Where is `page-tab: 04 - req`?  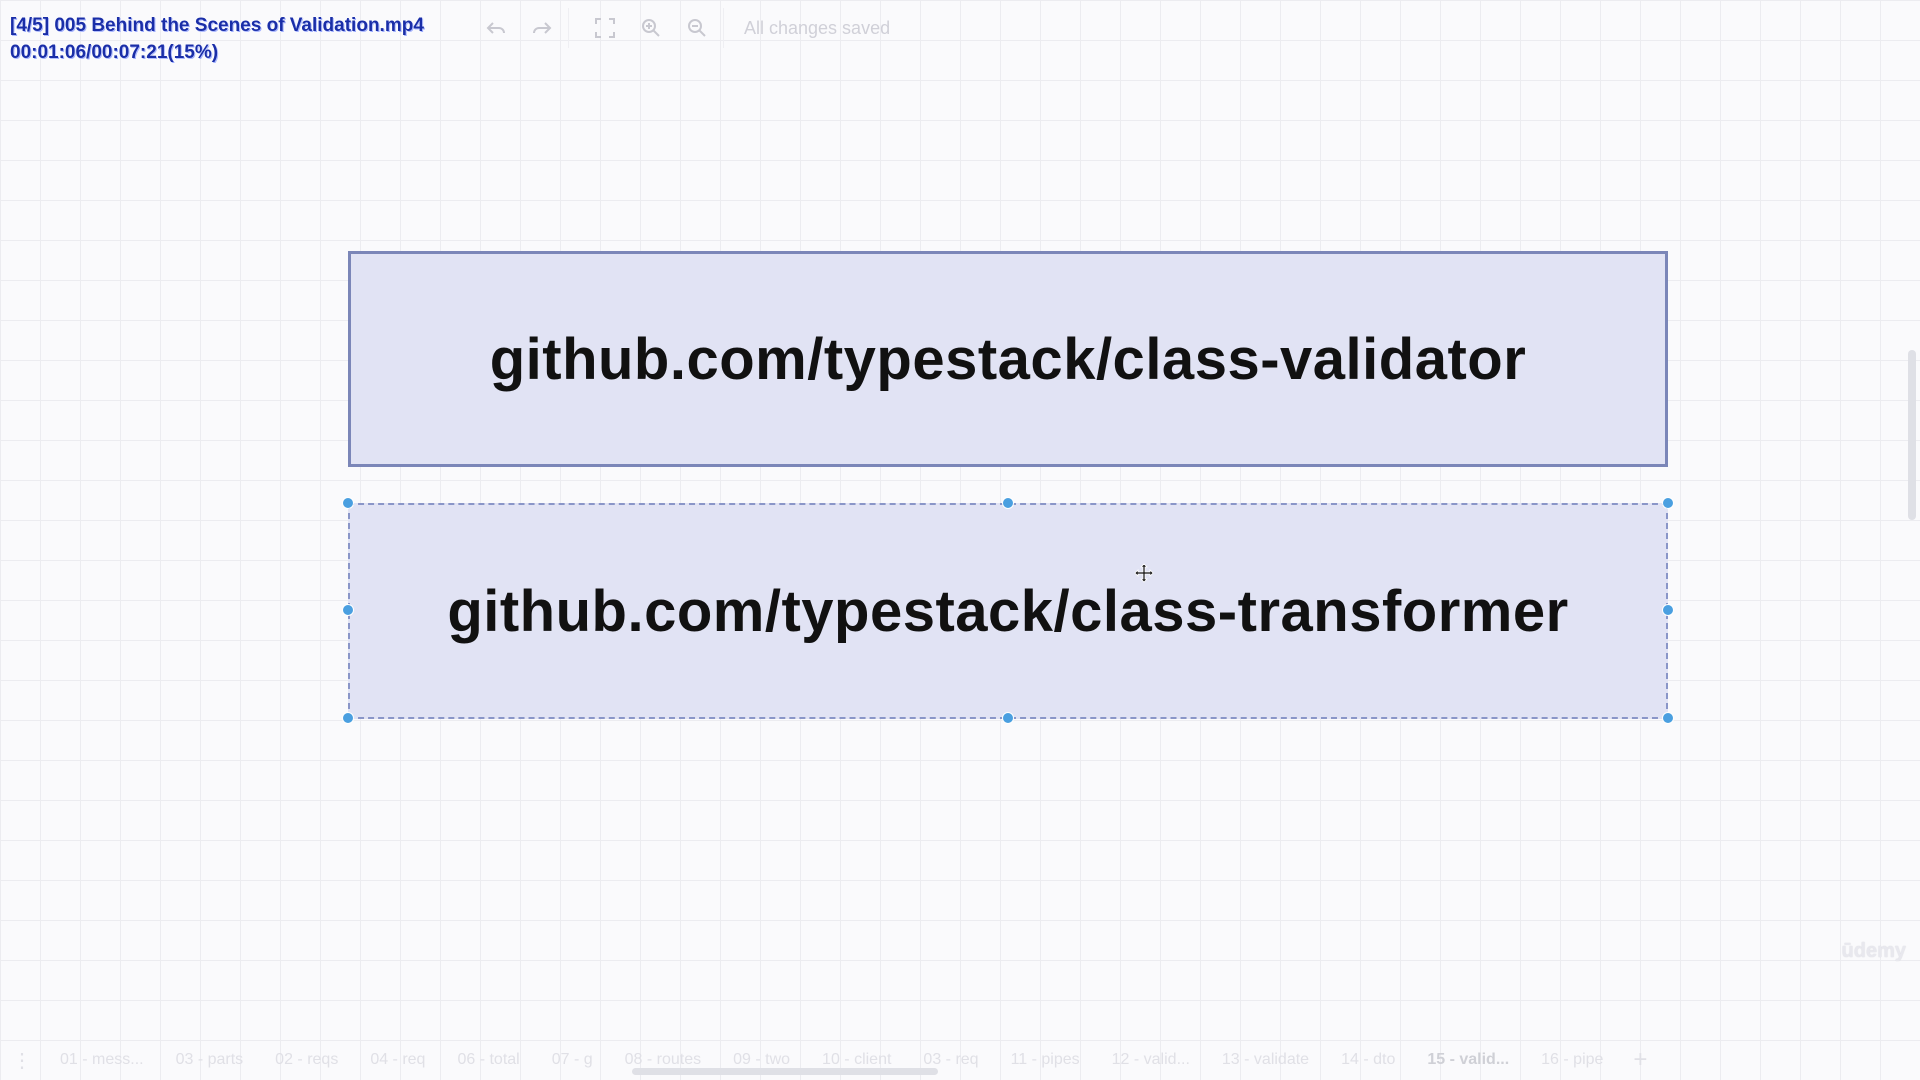 page-tab: 04 - req is located at coordinates (397, 1060).